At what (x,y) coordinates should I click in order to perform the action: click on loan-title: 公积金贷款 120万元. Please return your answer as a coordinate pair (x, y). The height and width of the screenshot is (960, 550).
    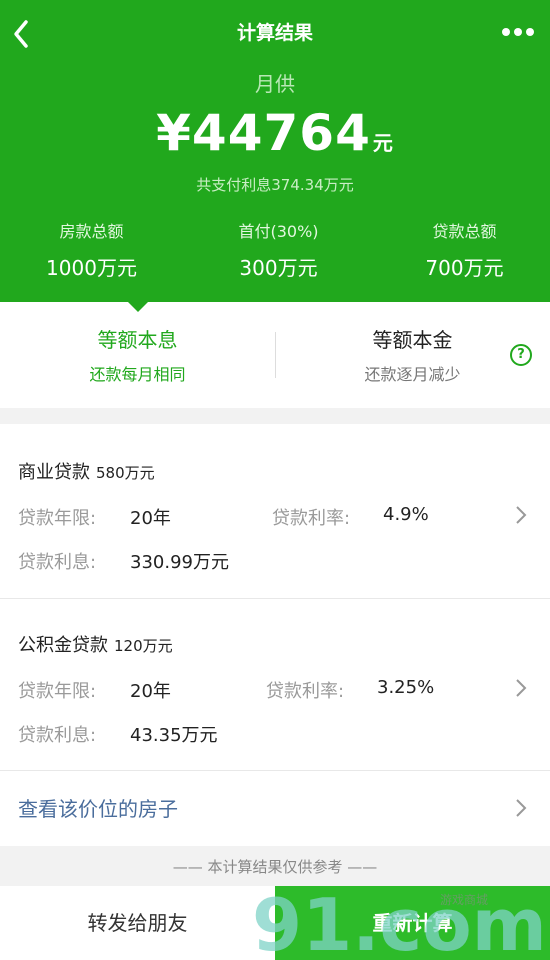
    Looking at the image, I should click on (95, 644).